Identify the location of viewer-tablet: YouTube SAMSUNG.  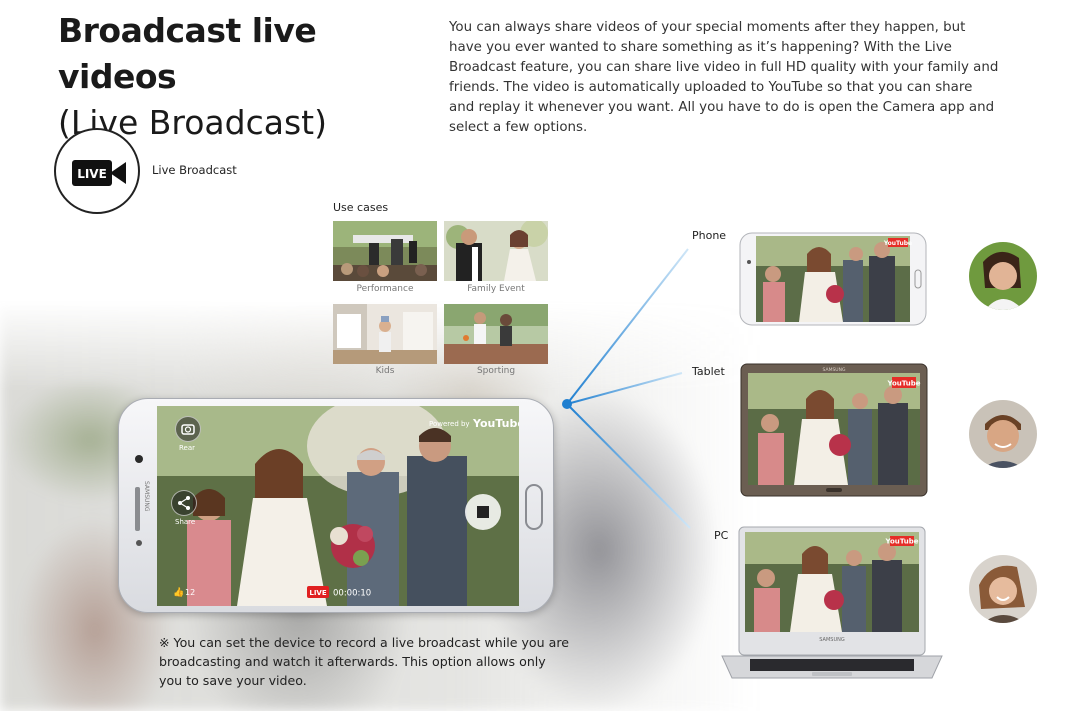
(834, 430).